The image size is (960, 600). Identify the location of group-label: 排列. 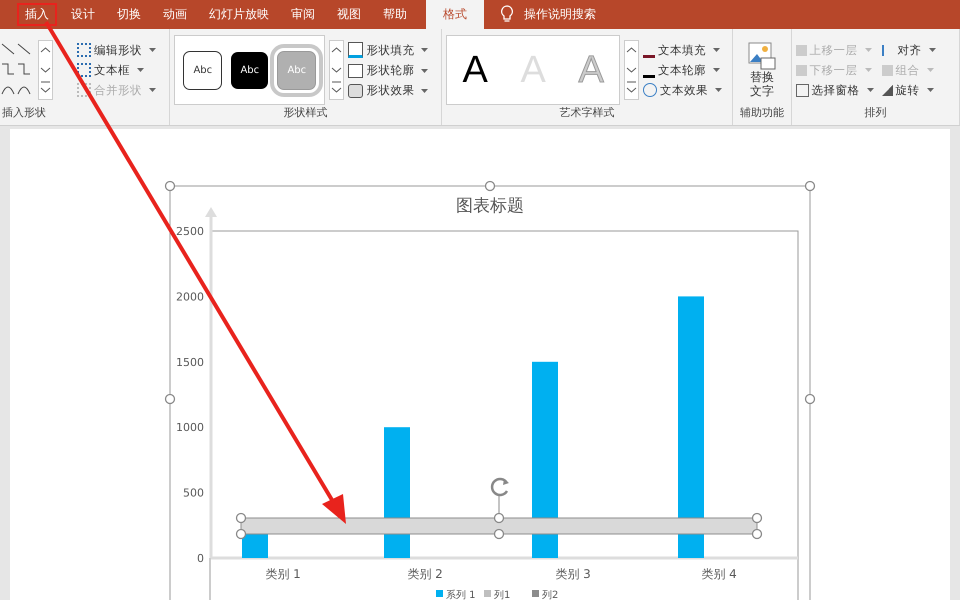
(875, 113).